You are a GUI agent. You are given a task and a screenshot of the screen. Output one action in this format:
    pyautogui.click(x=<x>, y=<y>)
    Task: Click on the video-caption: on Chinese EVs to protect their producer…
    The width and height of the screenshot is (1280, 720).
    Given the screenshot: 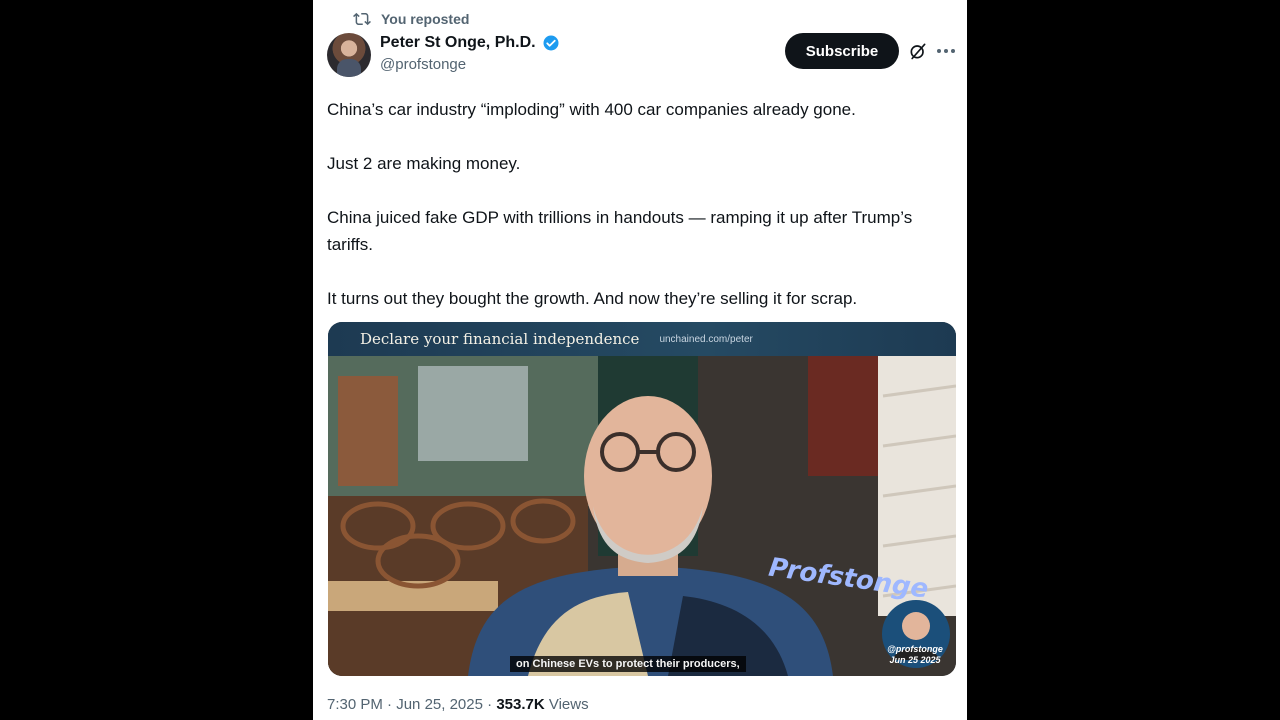 What is the action you would take?
    pyautogui.click(x=628, y=664)
    